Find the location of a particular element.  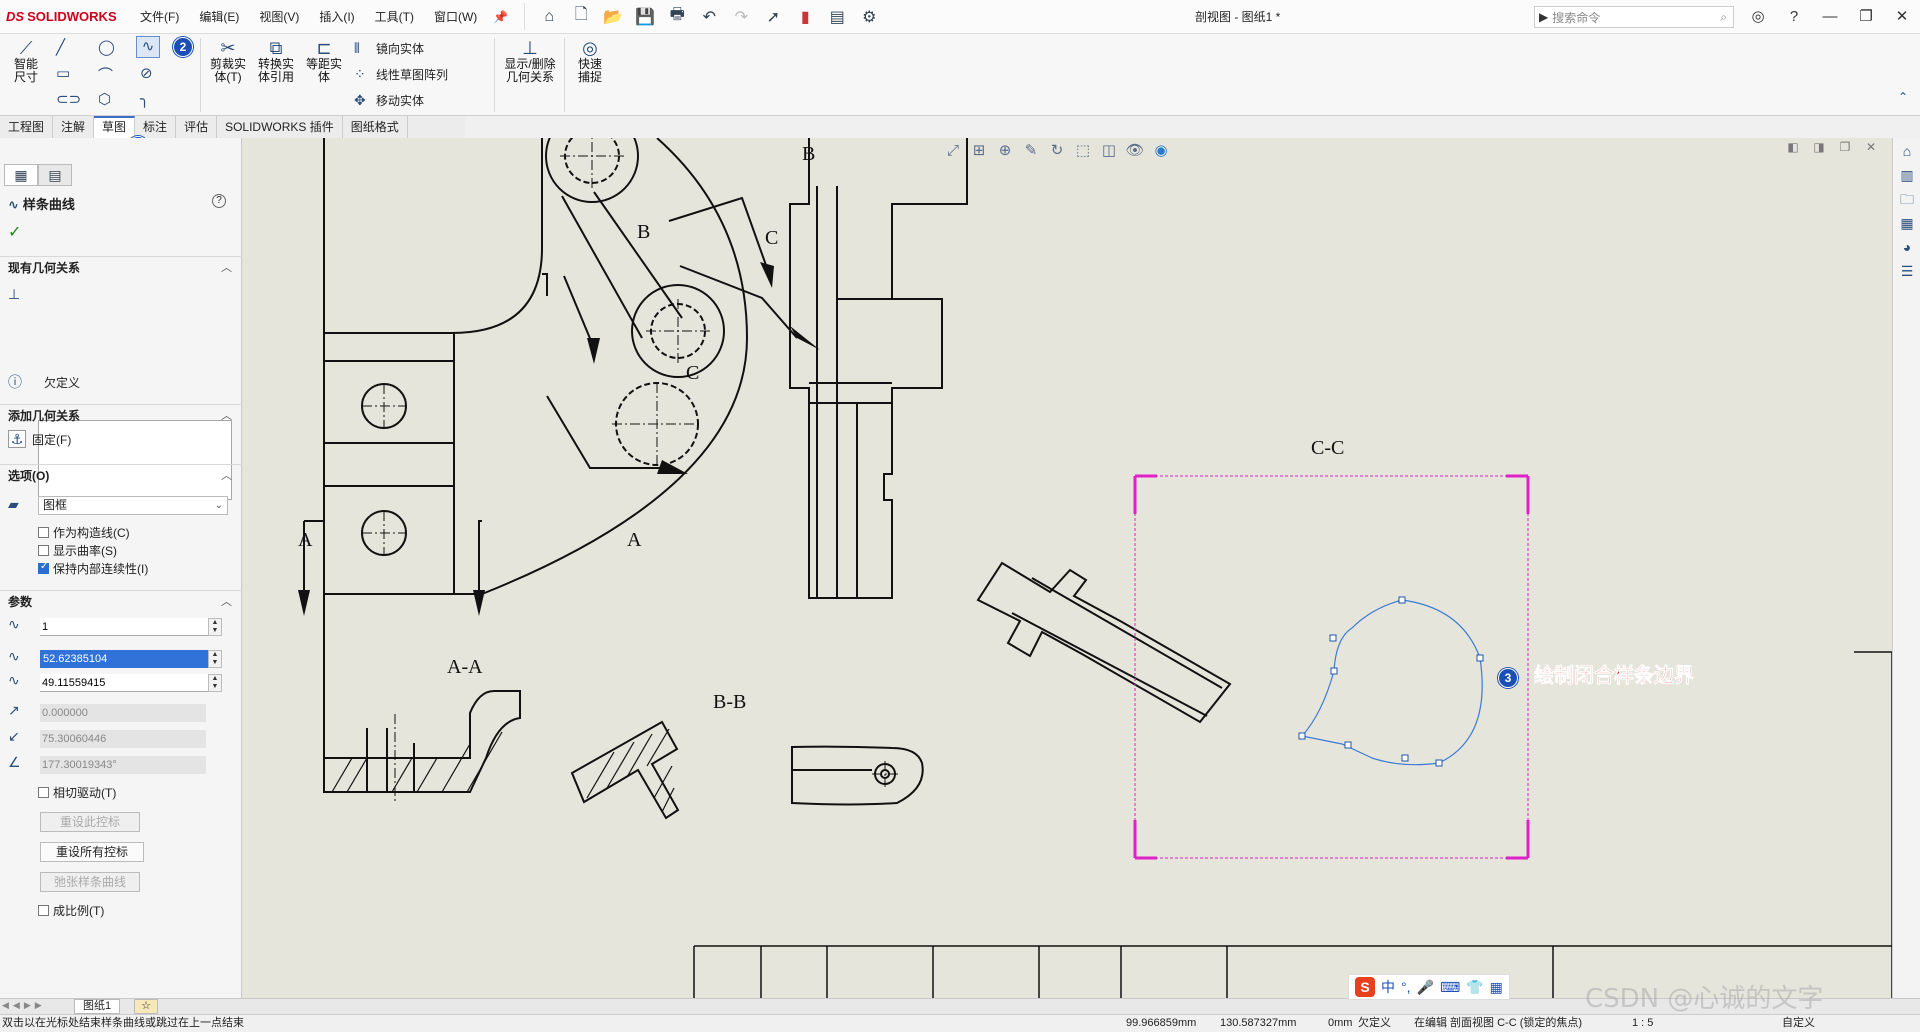

fillet-icon: ╮ is located at coordinates (144, 99).